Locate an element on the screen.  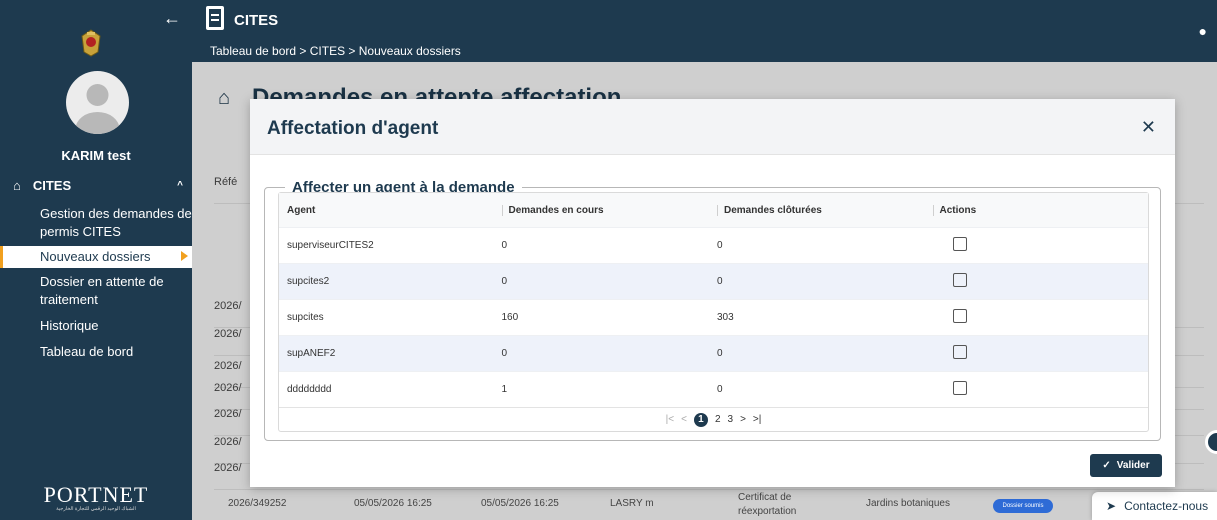
send-icon: ➤ is located at coordinates (1111, 506).